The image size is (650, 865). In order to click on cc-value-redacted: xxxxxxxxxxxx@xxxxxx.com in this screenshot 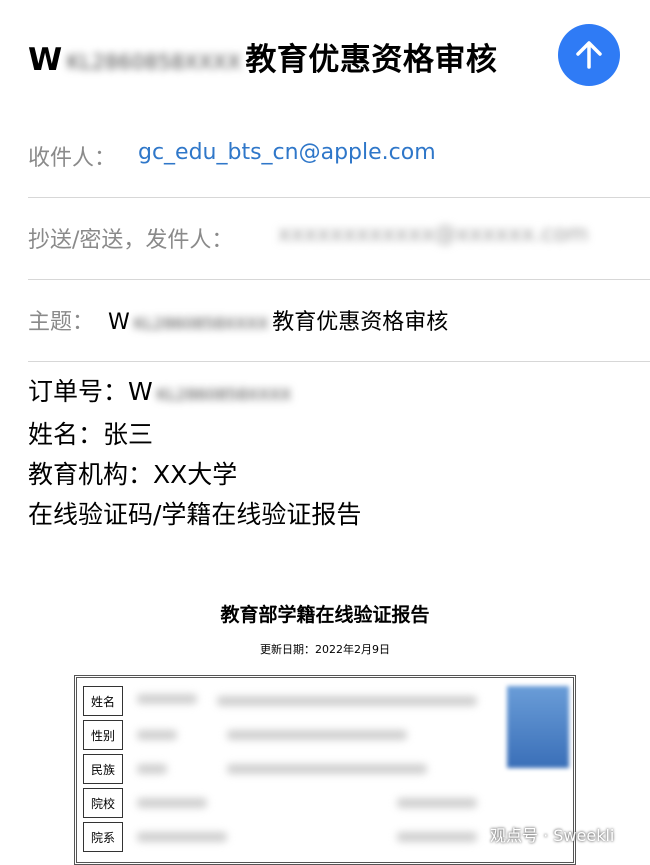, I will do `click(433, 234)`.